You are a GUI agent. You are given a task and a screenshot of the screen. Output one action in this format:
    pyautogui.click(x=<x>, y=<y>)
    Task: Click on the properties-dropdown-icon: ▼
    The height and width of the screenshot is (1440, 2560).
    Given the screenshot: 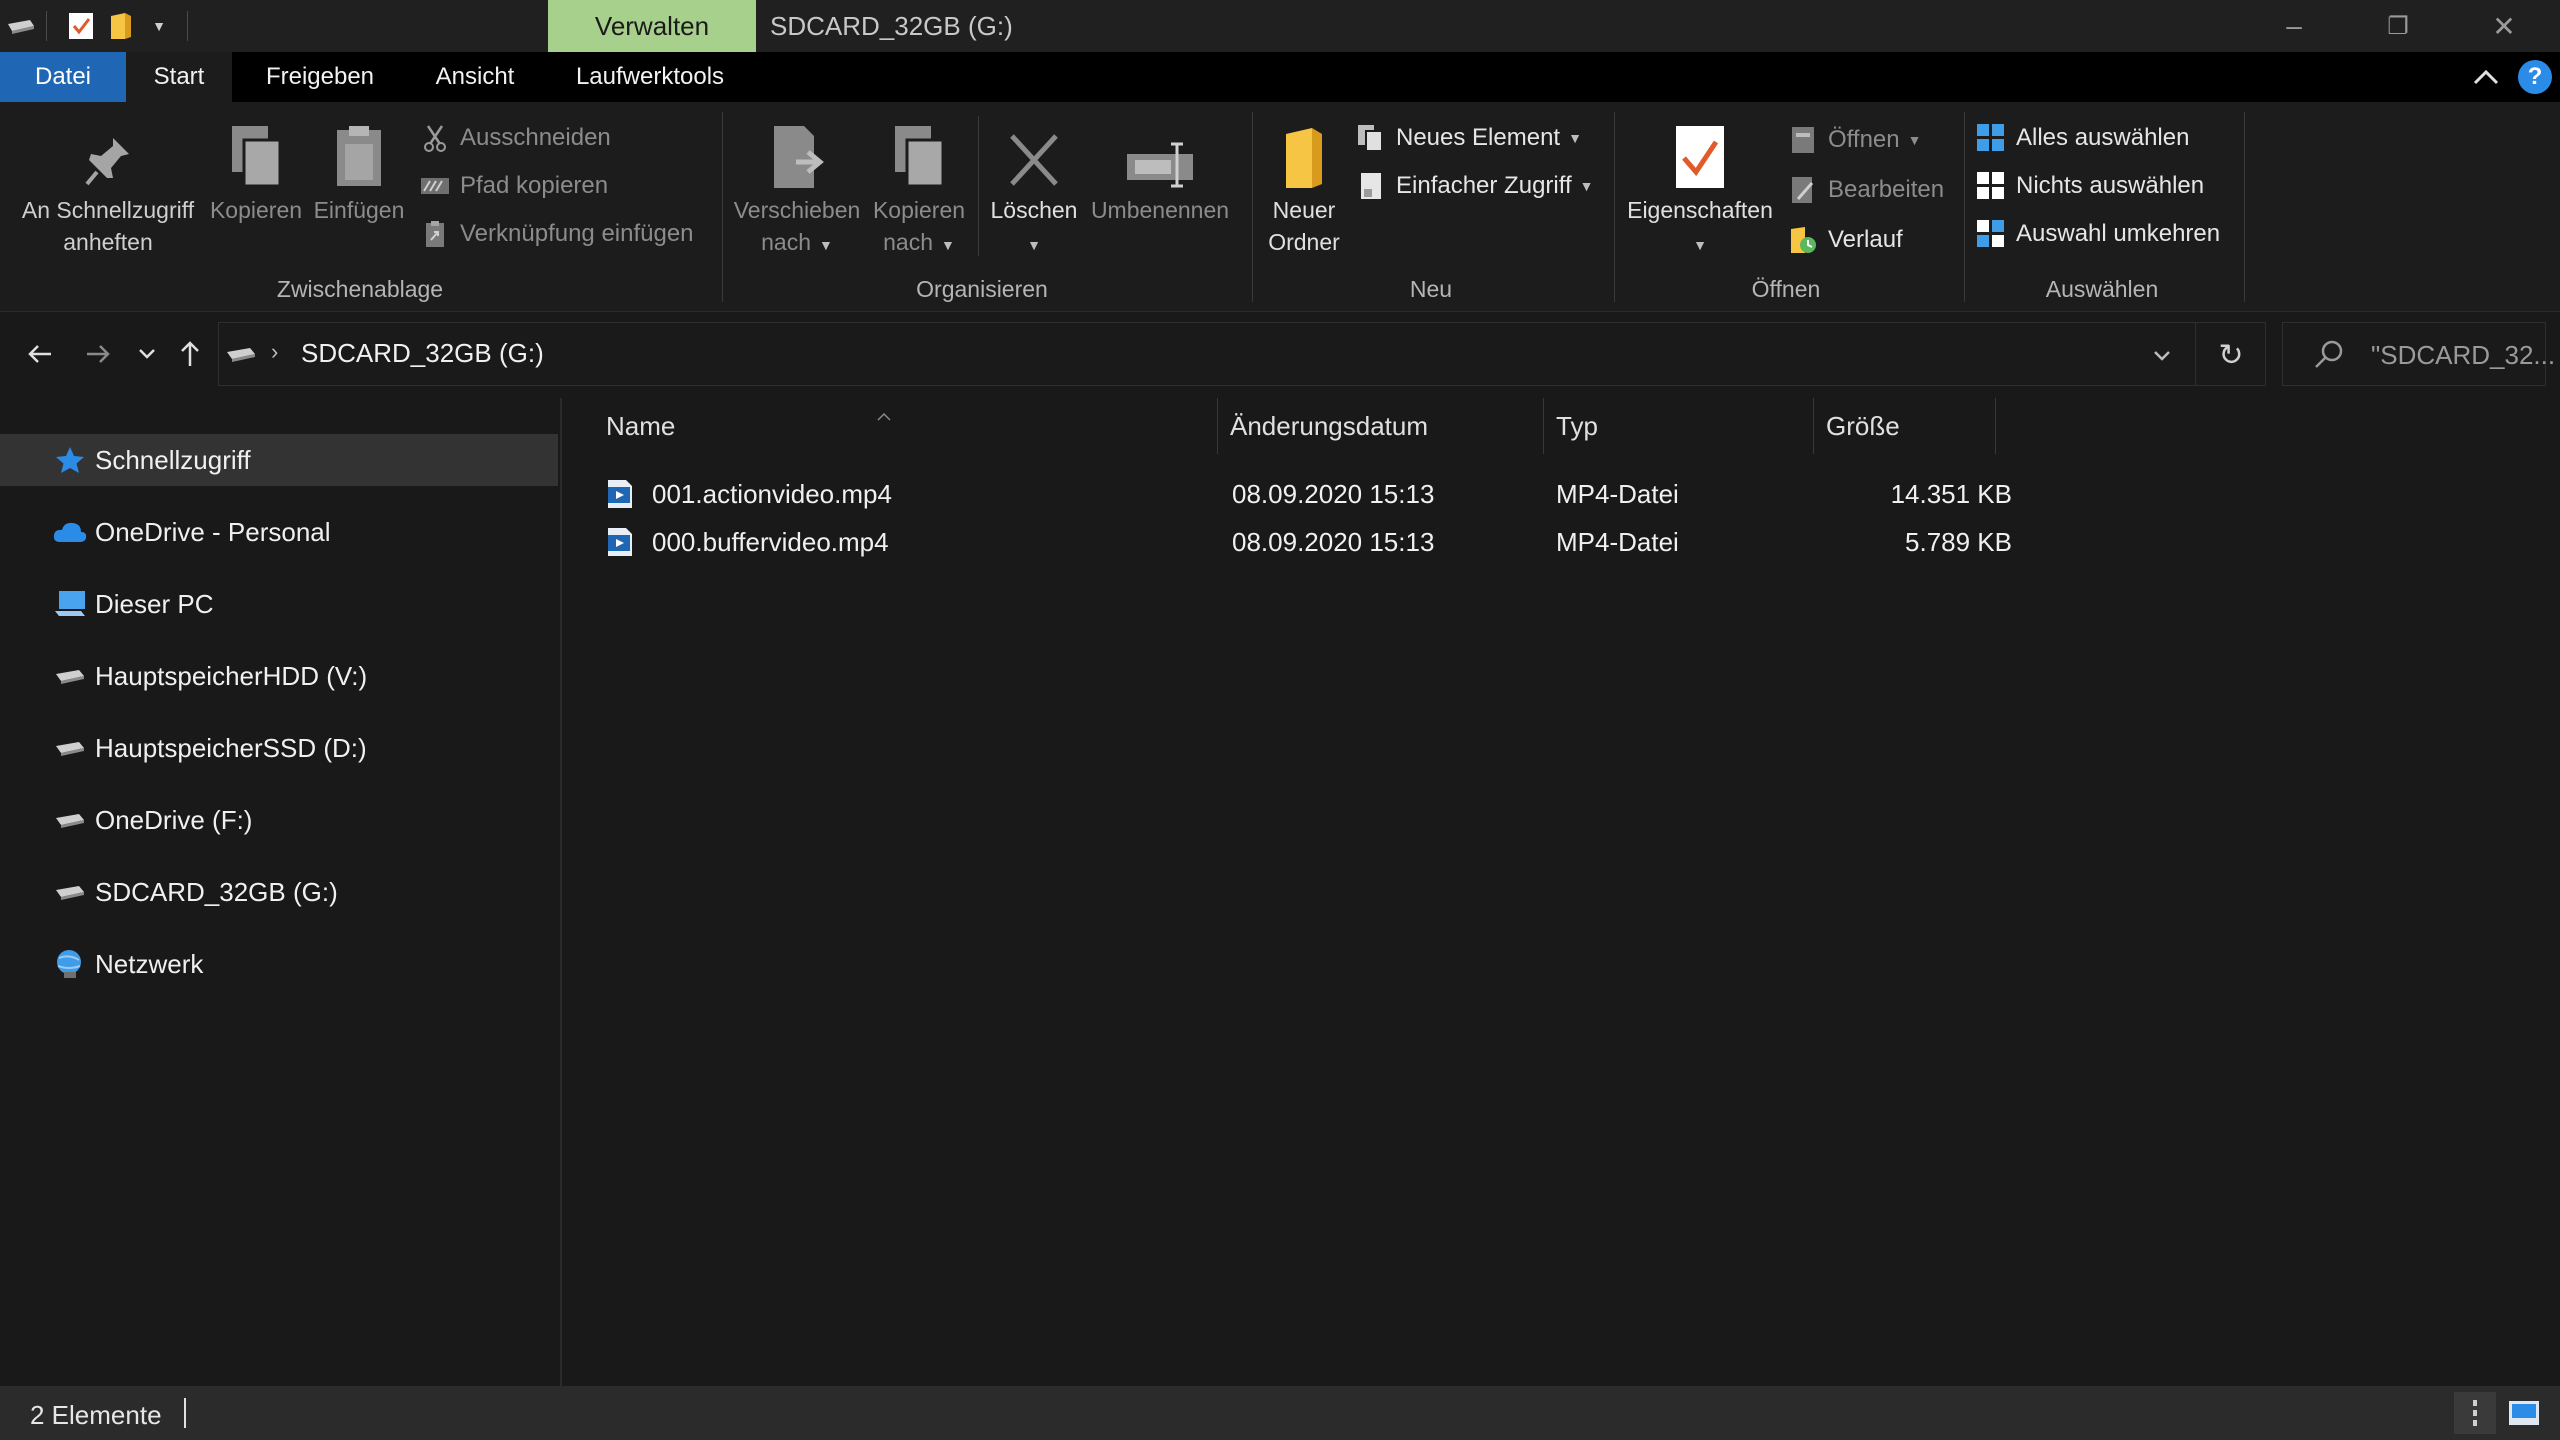 What is the action you would take?
    pyautogui.click(x=1700, y=243)
    